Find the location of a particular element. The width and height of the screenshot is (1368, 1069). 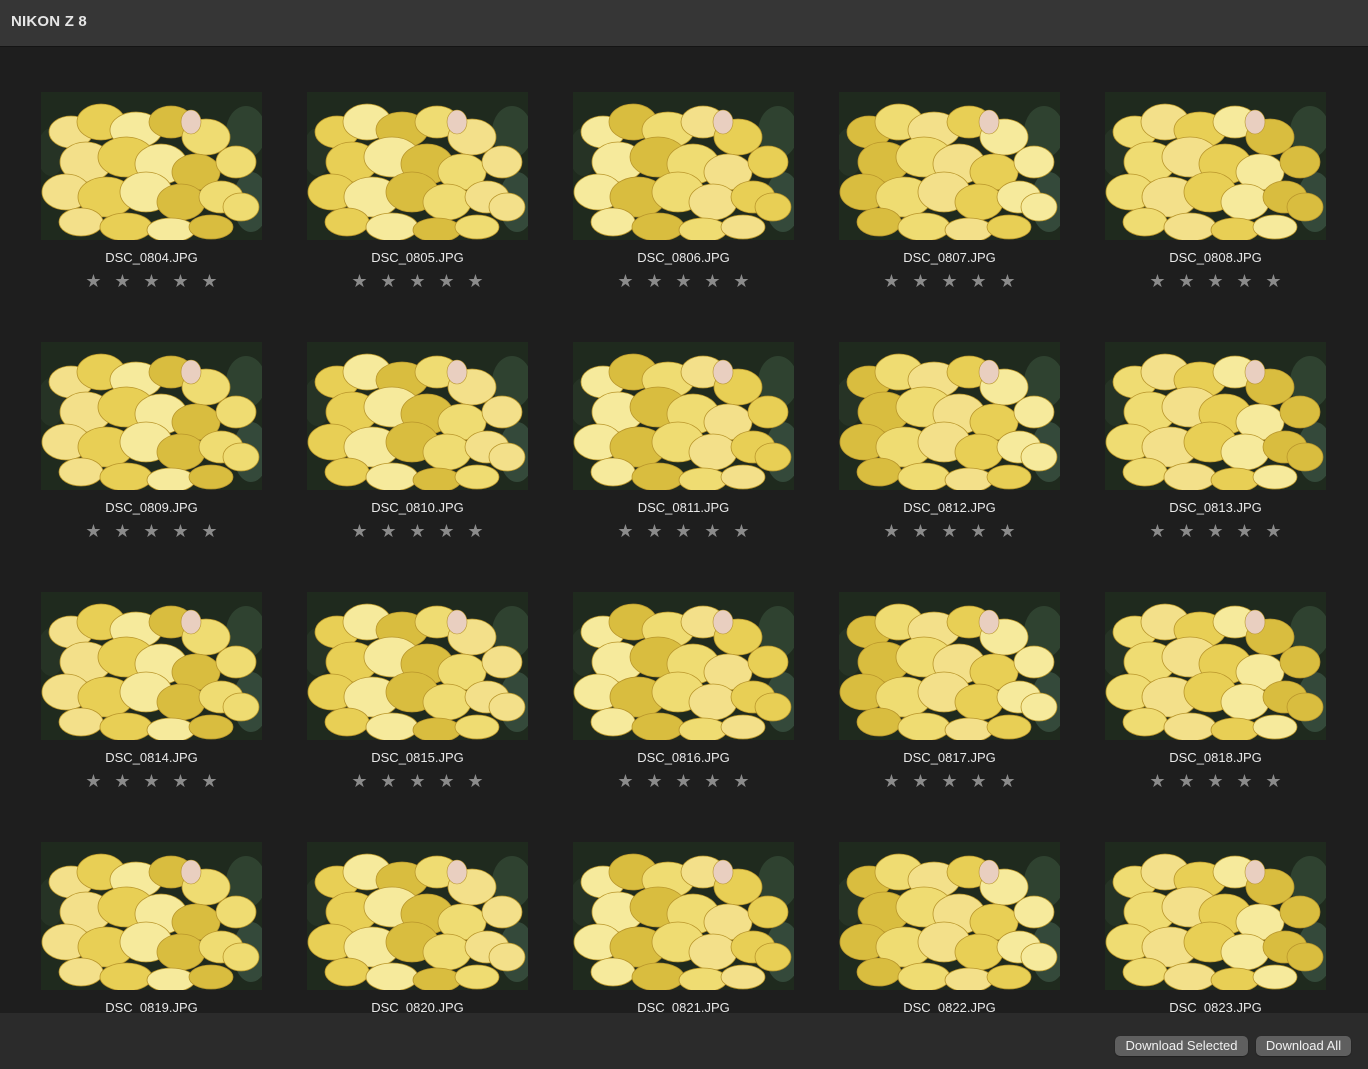

photo-item: DSC_0818.JPG ★ ★ ★ ★ ★ is located at coordinates (1215, 692).